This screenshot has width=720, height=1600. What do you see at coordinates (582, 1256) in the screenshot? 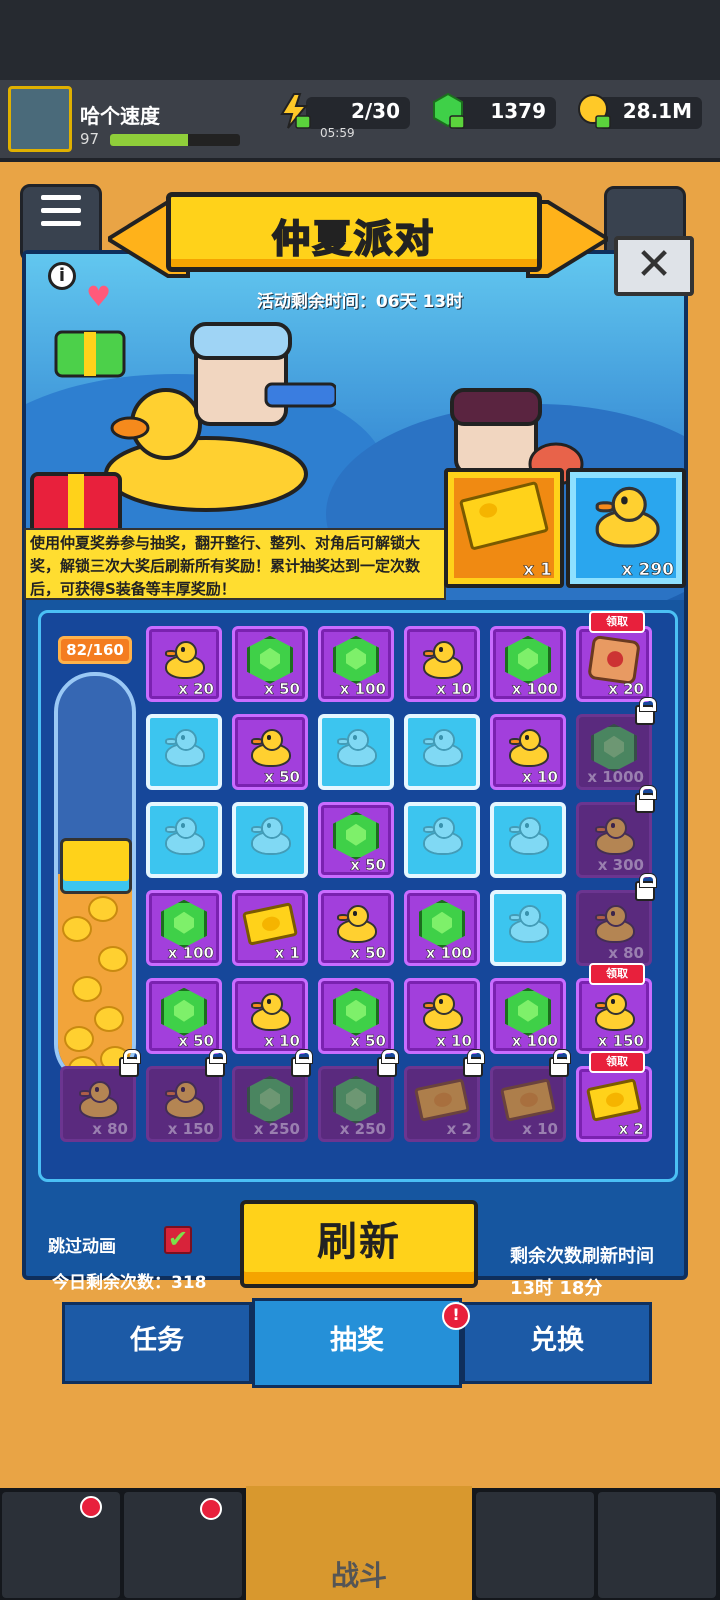
I see `refresh-info-label: 剩余次数刷新时间` at bounding box center [582, 1256].